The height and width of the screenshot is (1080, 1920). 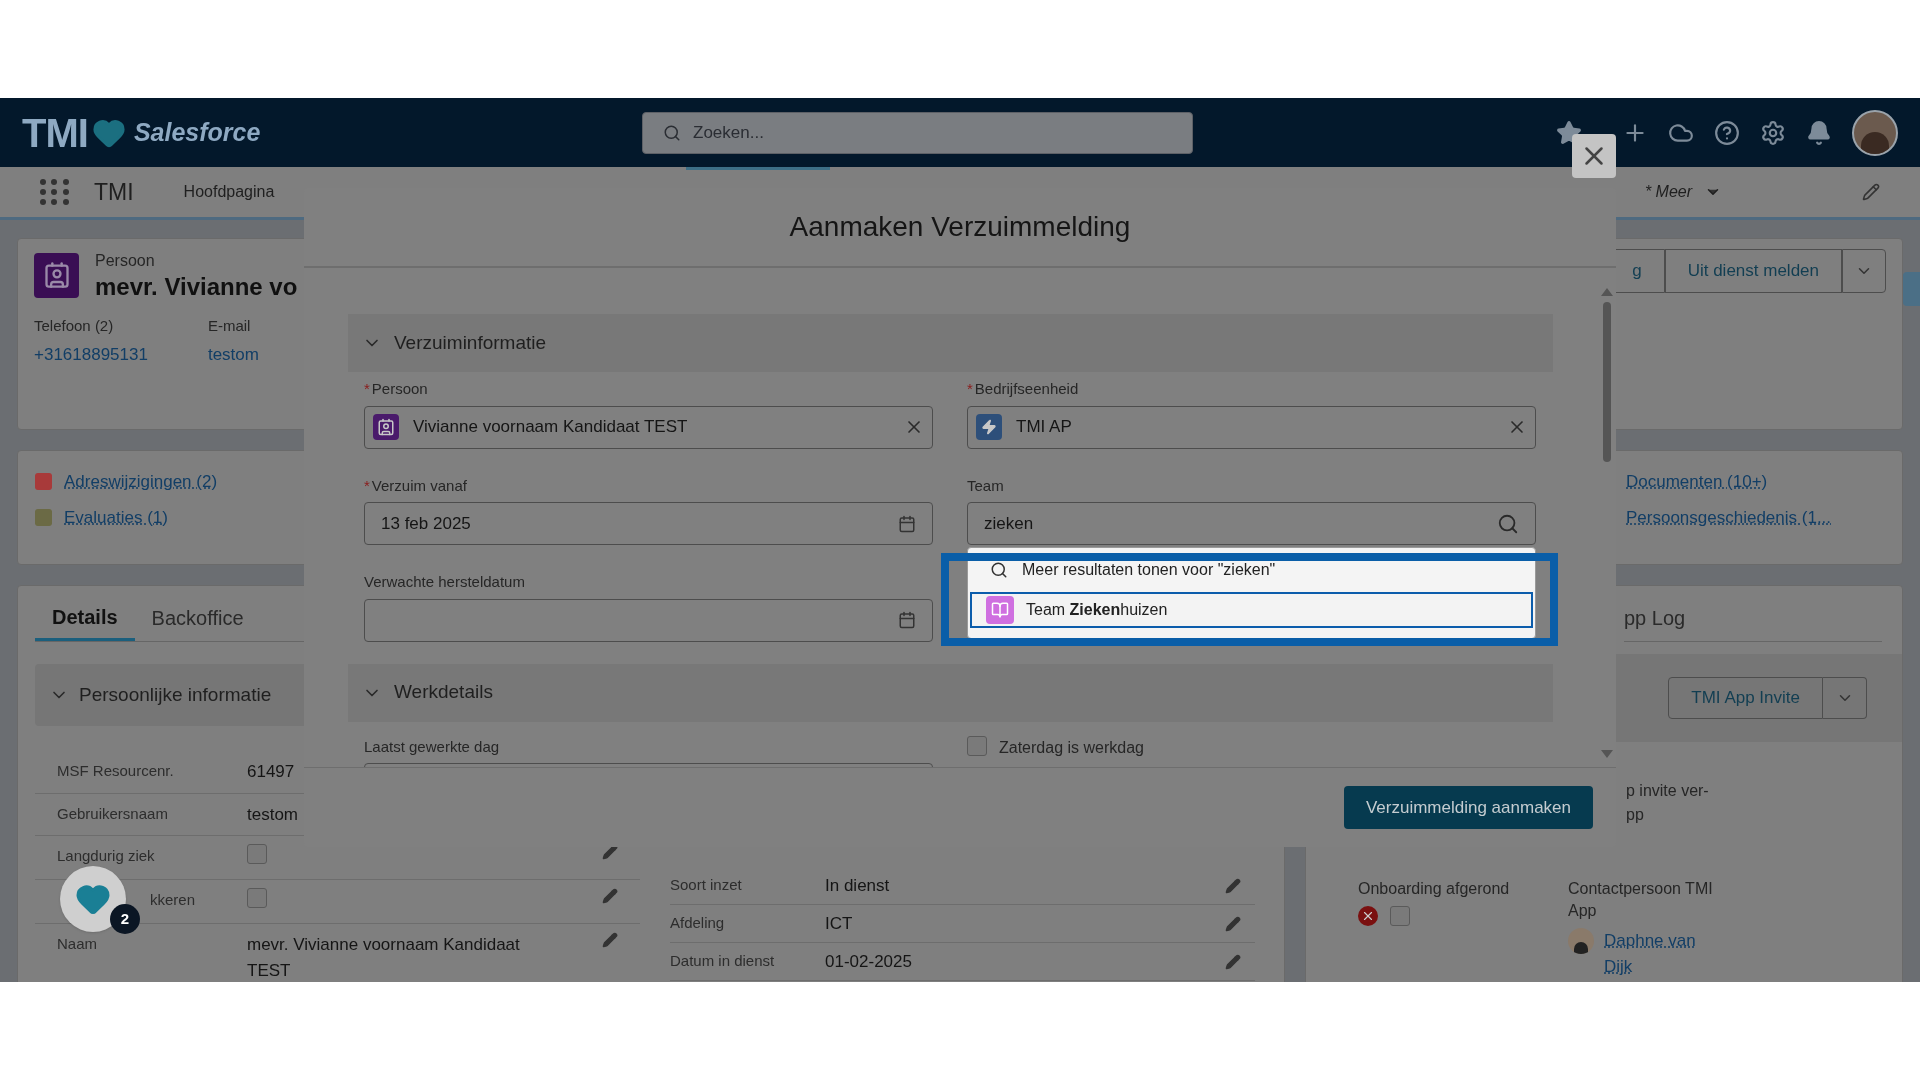 I want to click on related-link: Evaluaties (1), so click(x=116, y=517).